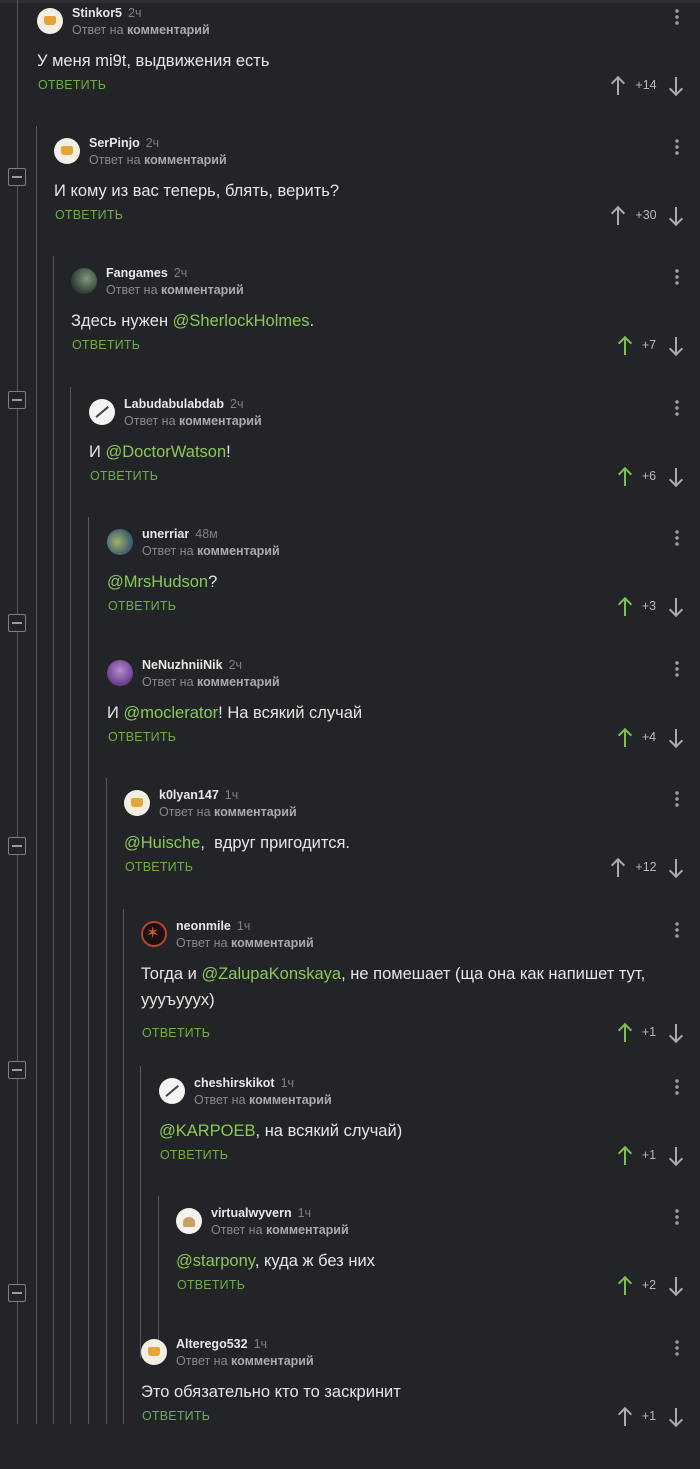 The height and width of the screenshot is (1469, 700). I want to click on user-mention-link: @ZalupaKonskaya, so click(271, 974).